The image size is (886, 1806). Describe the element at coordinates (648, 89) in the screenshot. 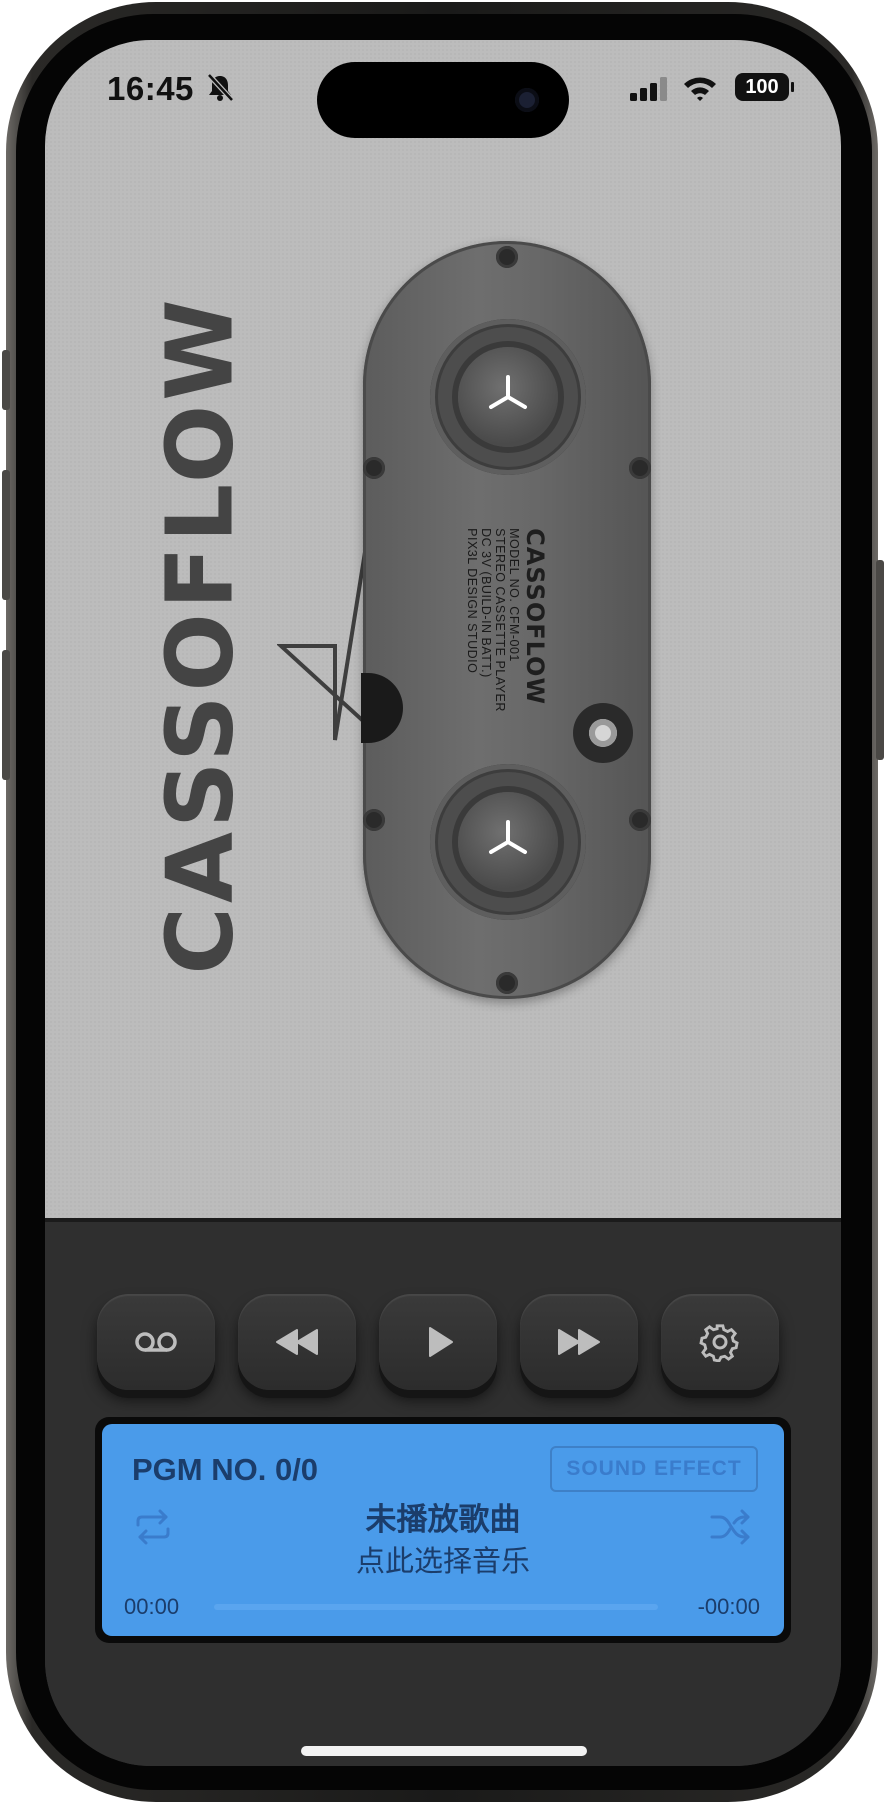

I see `cellular-signal-icon` at that location.